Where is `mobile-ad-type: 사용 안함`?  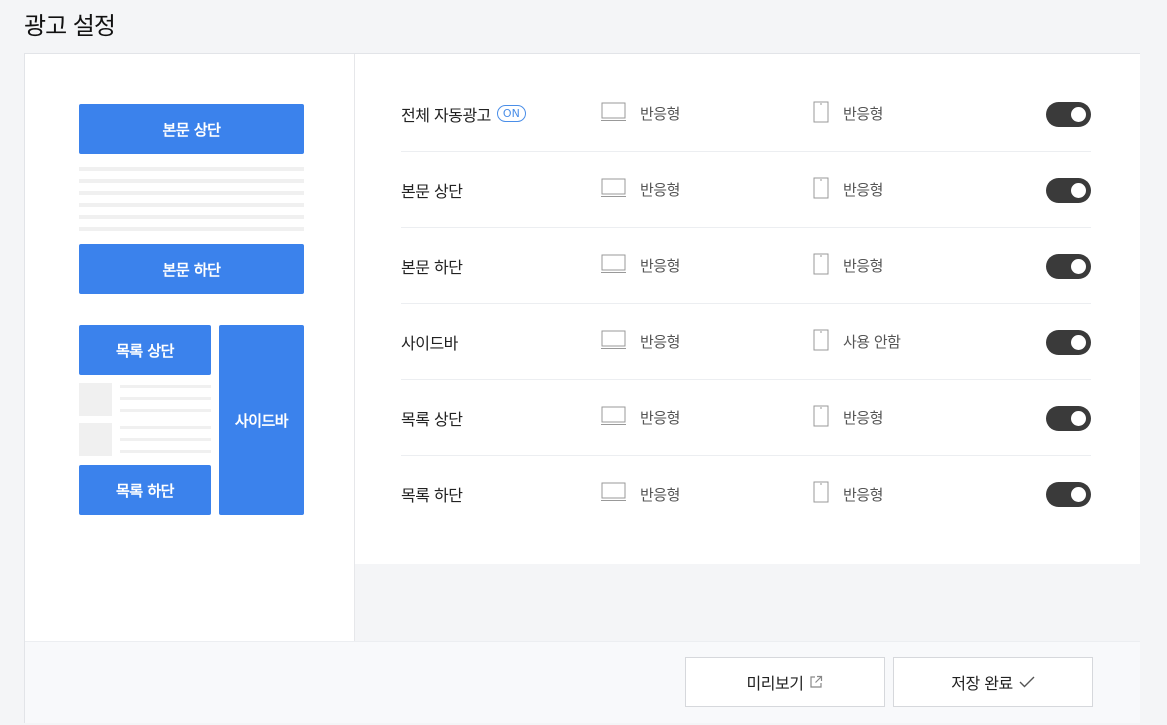 mobile-ad-type: 사용 안함 is located at coordinates (872, 342).